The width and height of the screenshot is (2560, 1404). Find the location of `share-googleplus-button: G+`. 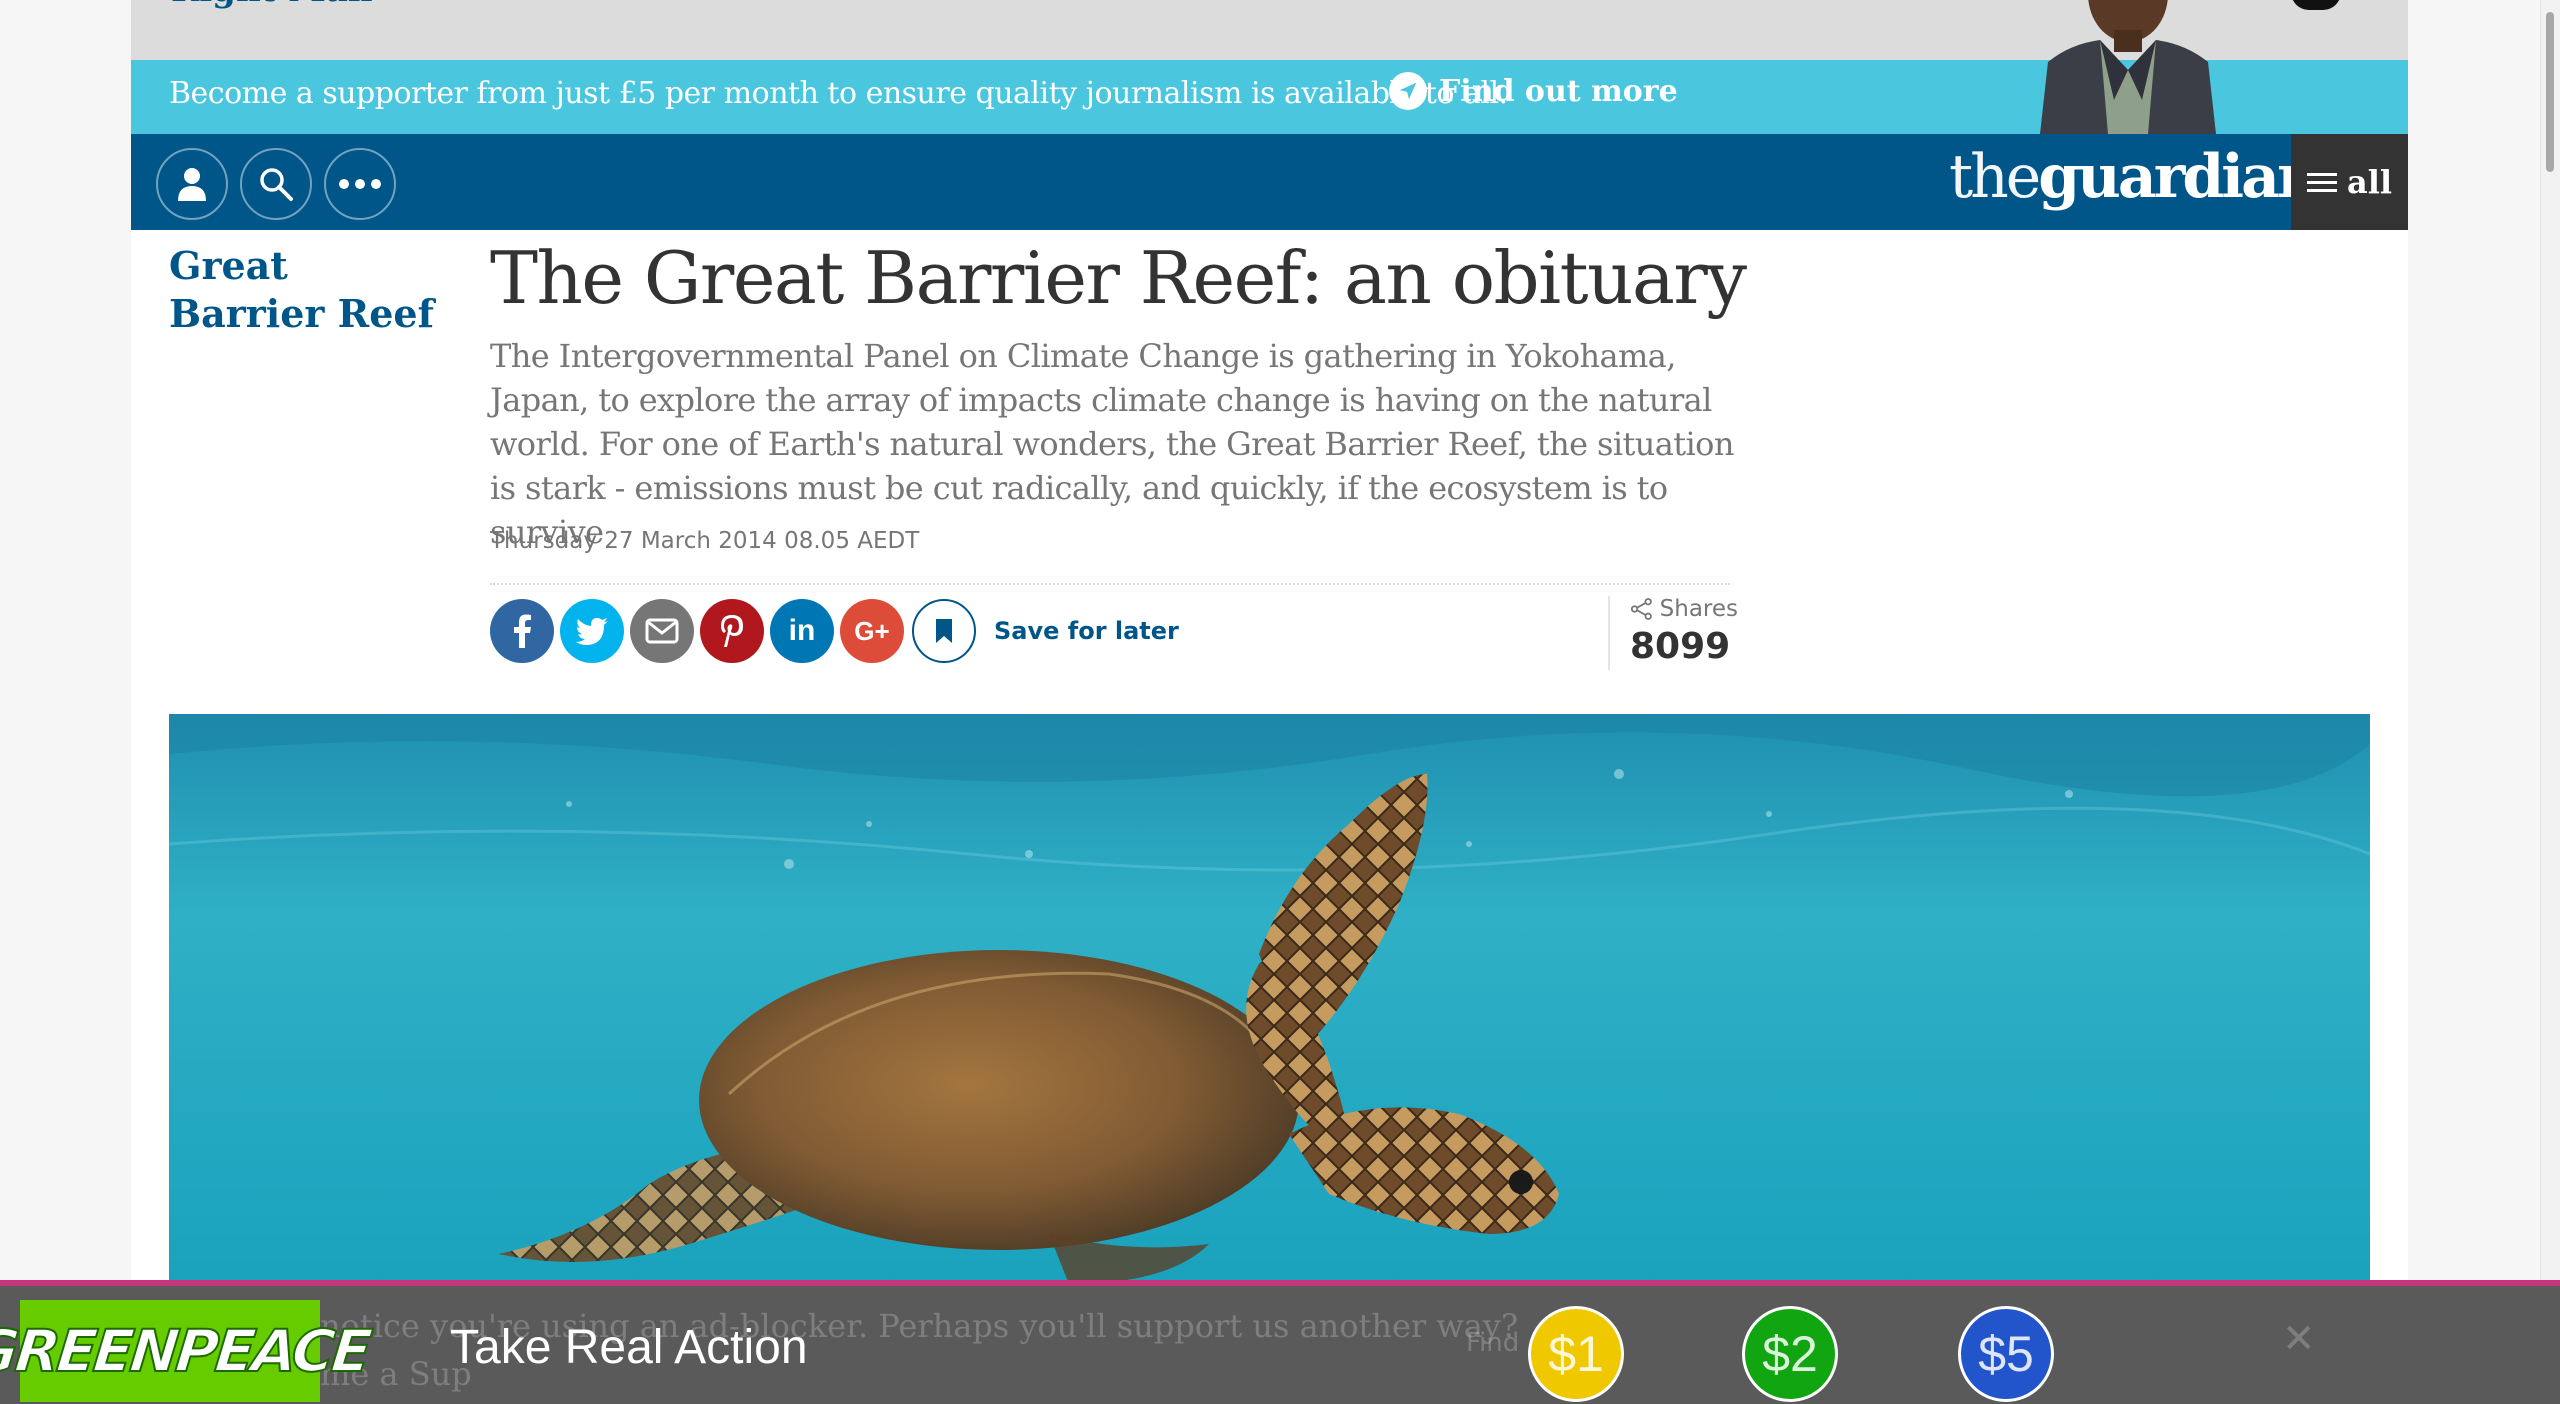

share-googleplus-button: G+ is located at coordinates (872, 631).